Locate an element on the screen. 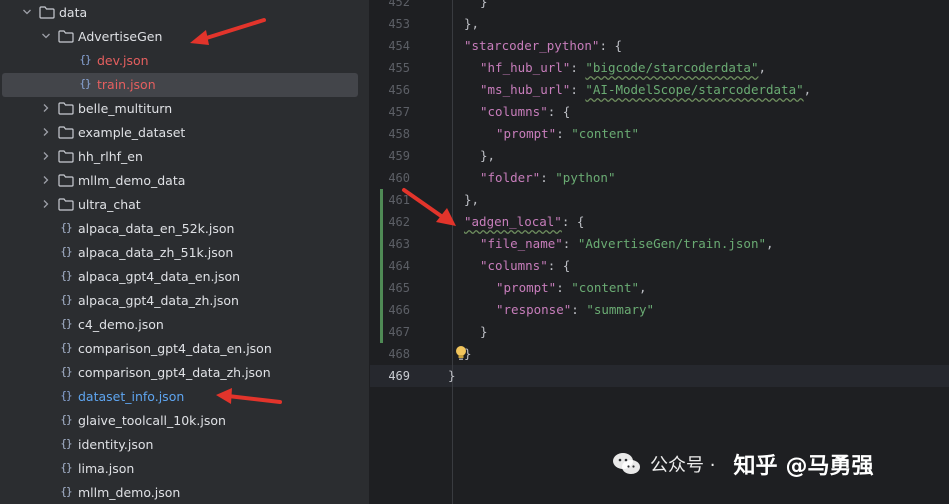  tree-file-row: {} mllm_demo.json is located at coordinates (184, 492).